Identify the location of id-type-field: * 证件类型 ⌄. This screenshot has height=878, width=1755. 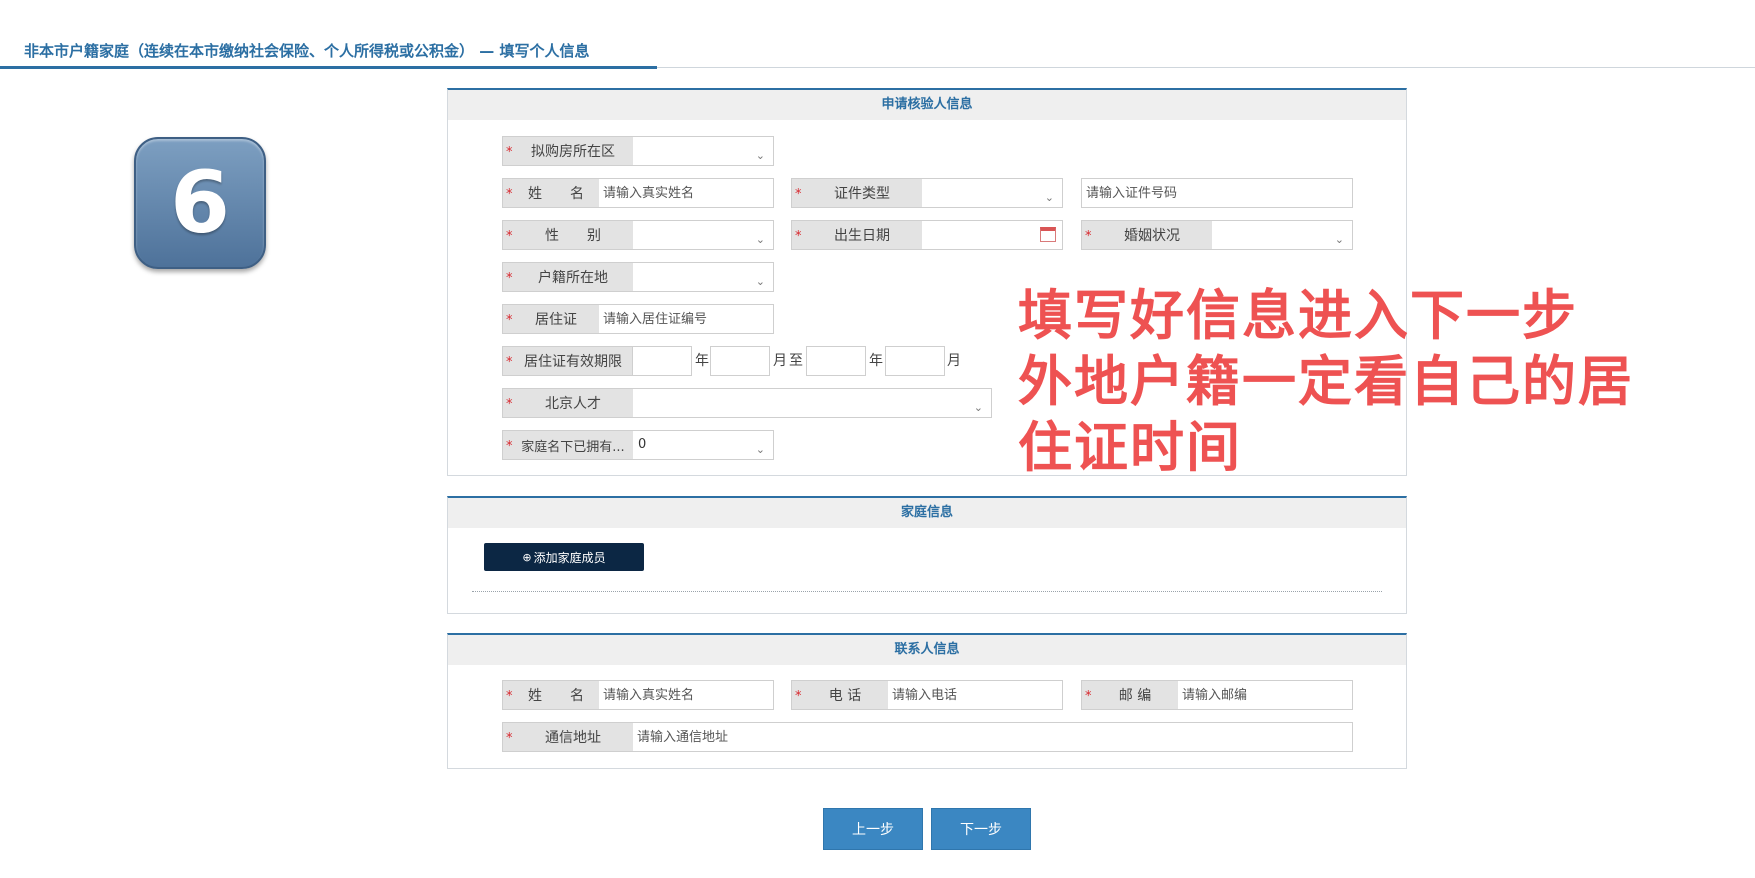
(927, 193).